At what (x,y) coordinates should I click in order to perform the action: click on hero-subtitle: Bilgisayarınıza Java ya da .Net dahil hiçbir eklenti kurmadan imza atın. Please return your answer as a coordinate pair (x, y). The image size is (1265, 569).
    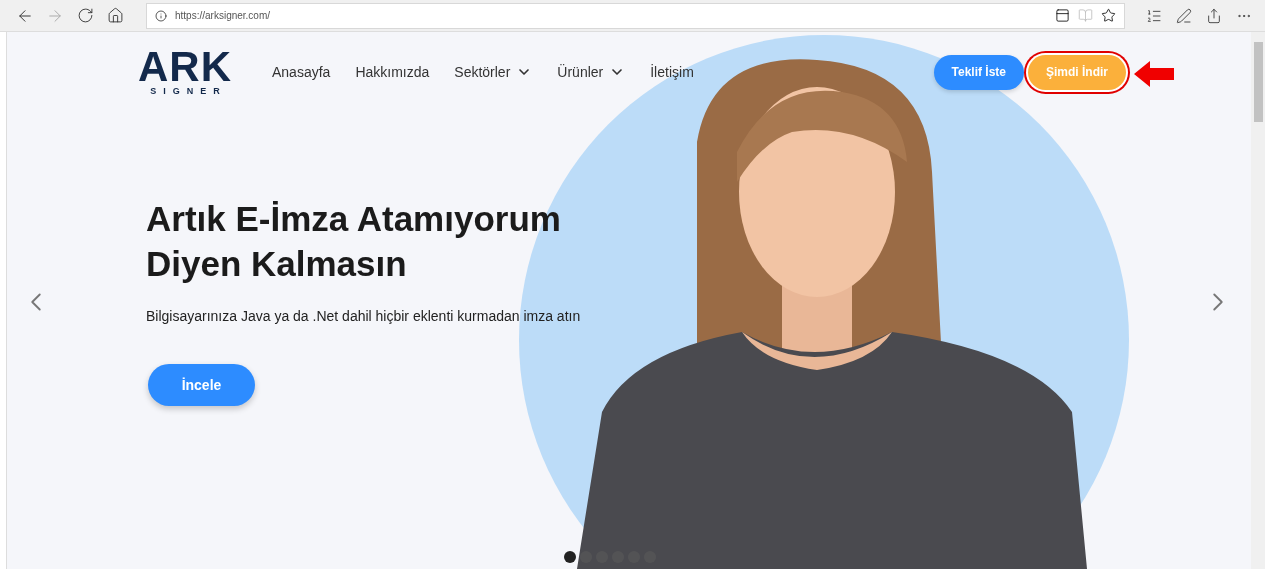
    Looking at the image, I should click on (363, 316).